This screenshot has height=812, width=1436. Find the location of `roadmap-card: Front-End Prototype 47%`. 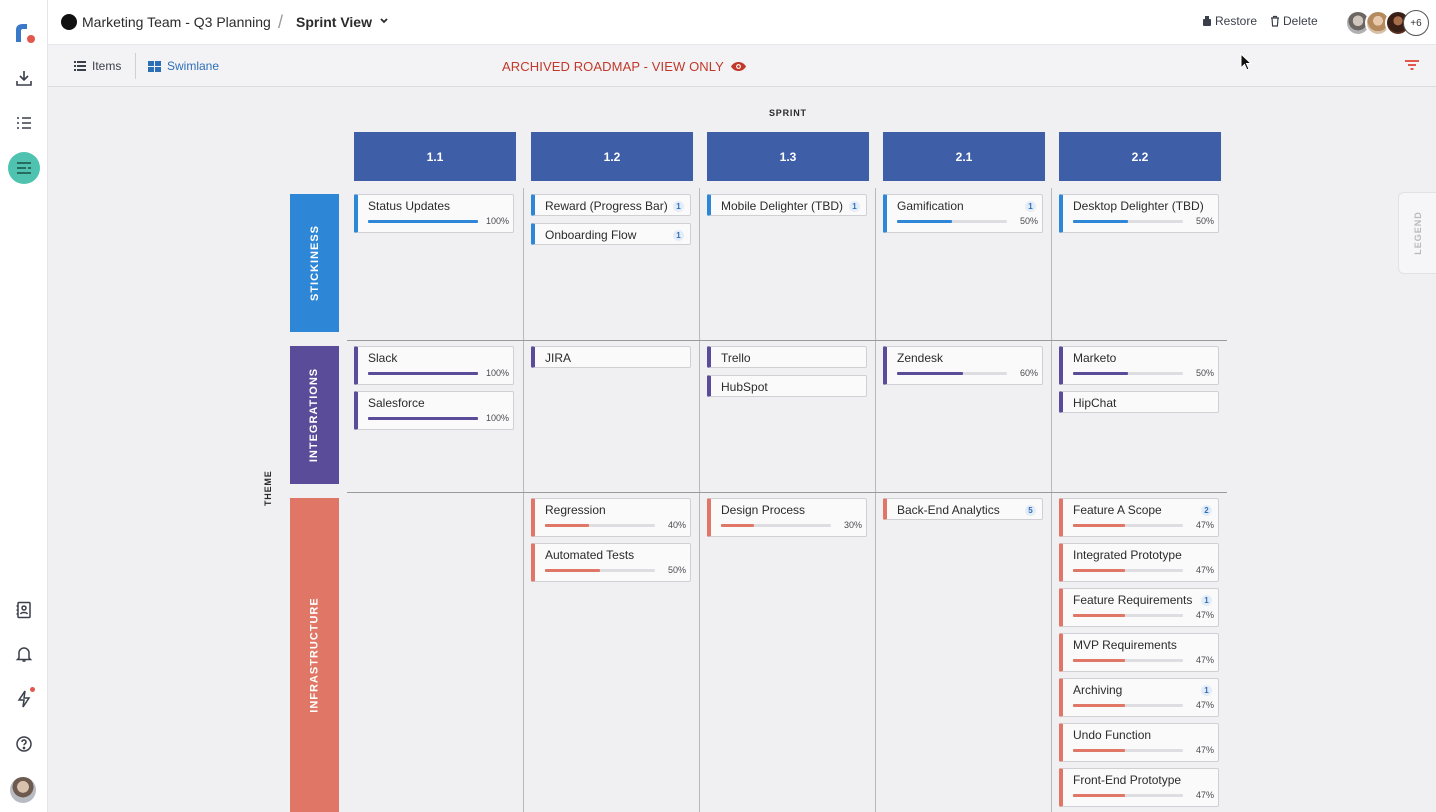

roadmap-card: Front-End Prototype 47% is located at coordinates (1139, 787).